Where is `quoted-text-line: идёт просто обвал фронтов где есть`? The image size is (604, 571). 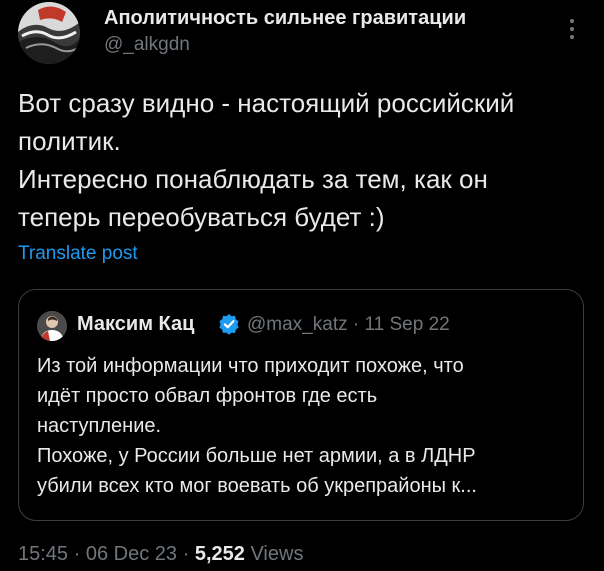
quoted-text-line: идёт просто обвал фронтов где есть is located at coordinates (207, 396).